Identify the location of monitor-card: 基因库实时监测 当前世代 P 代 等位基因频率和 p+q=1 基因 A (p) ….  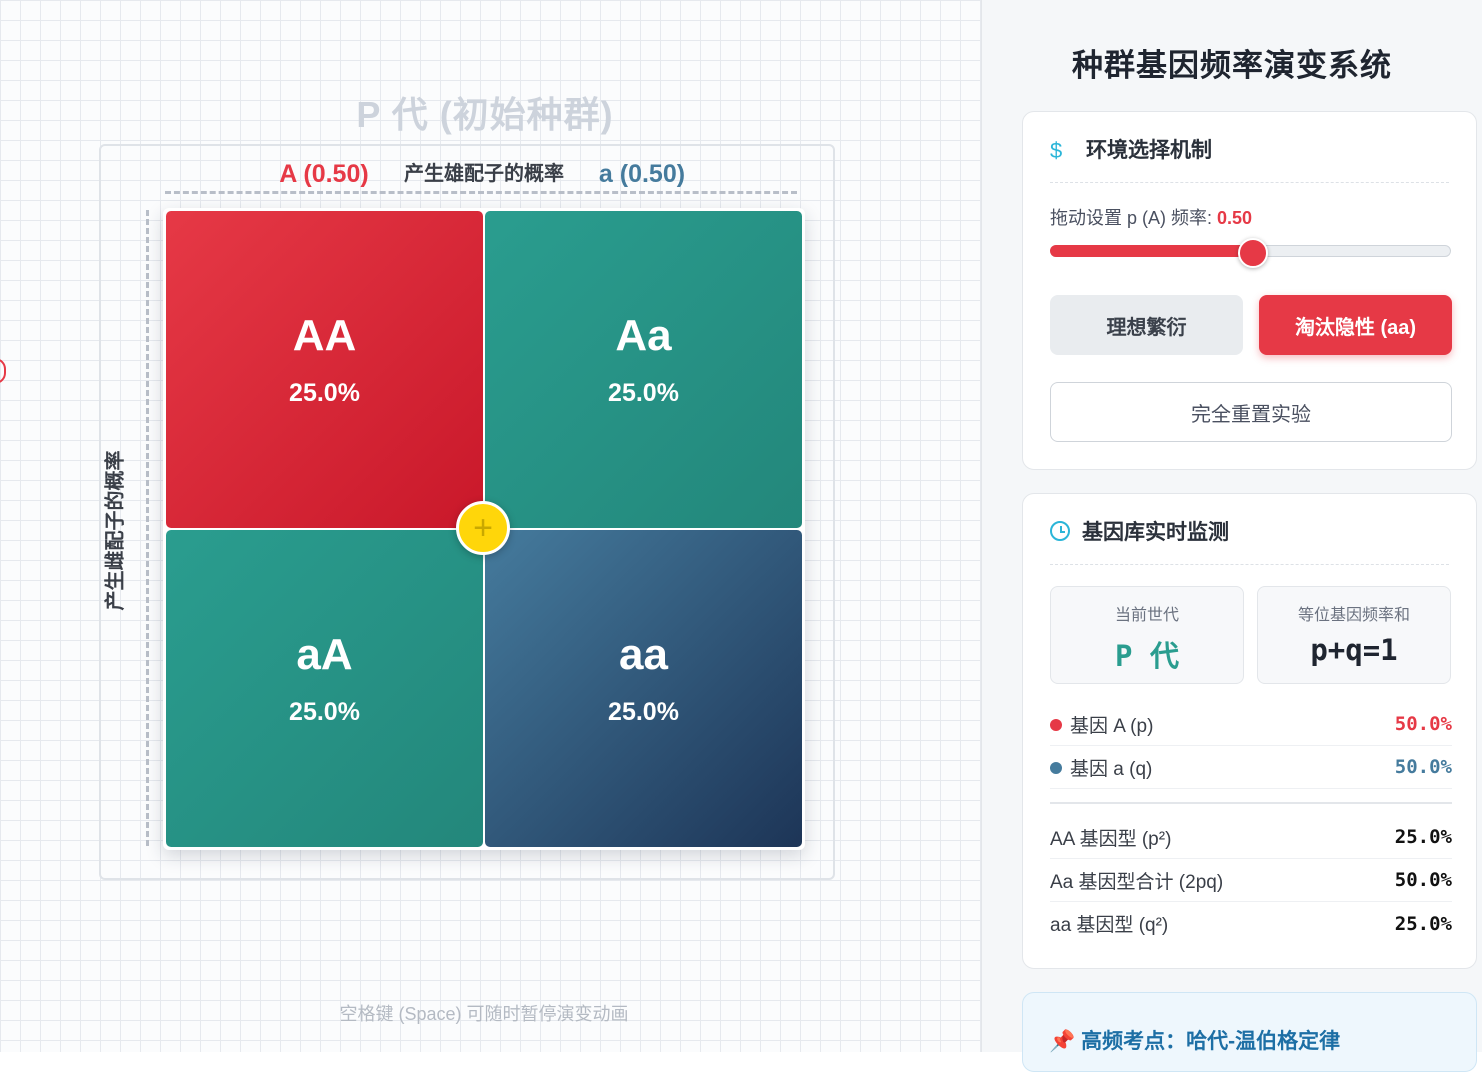
(1249, 731).